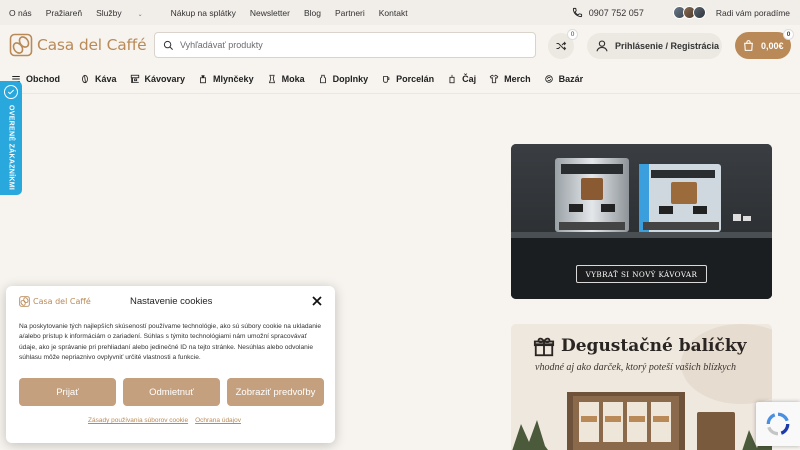 Image resolution: width=800 pixels, height=450 pixels. Describe the element at coordinates (667, 46) in the screenshot. I see `login-label: Prihlásenie / Registrácia` at that location.